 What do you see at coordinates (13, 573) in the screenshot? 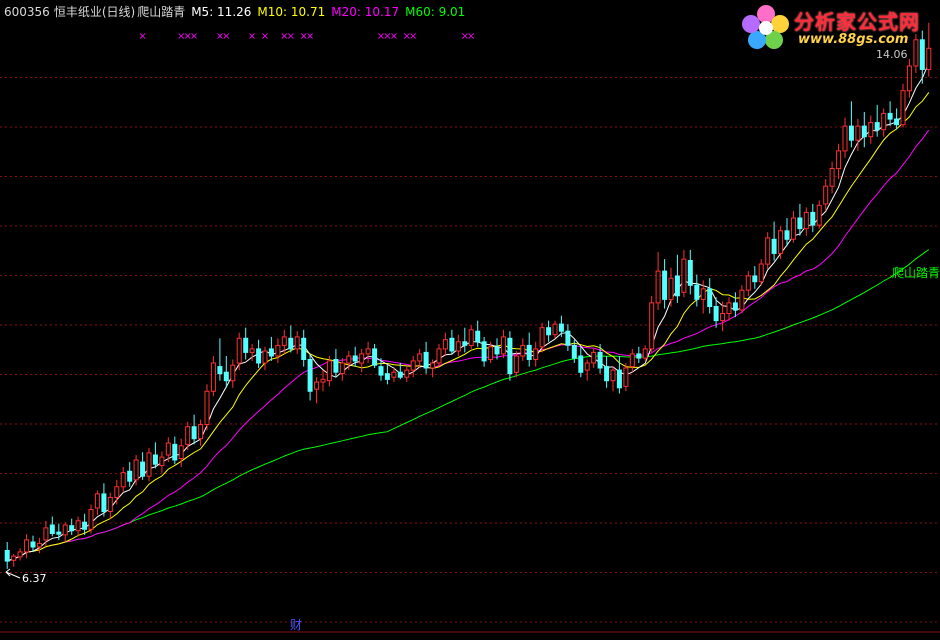
I see `low-pointer-arrow-icon` at bounding box center [13, 573].